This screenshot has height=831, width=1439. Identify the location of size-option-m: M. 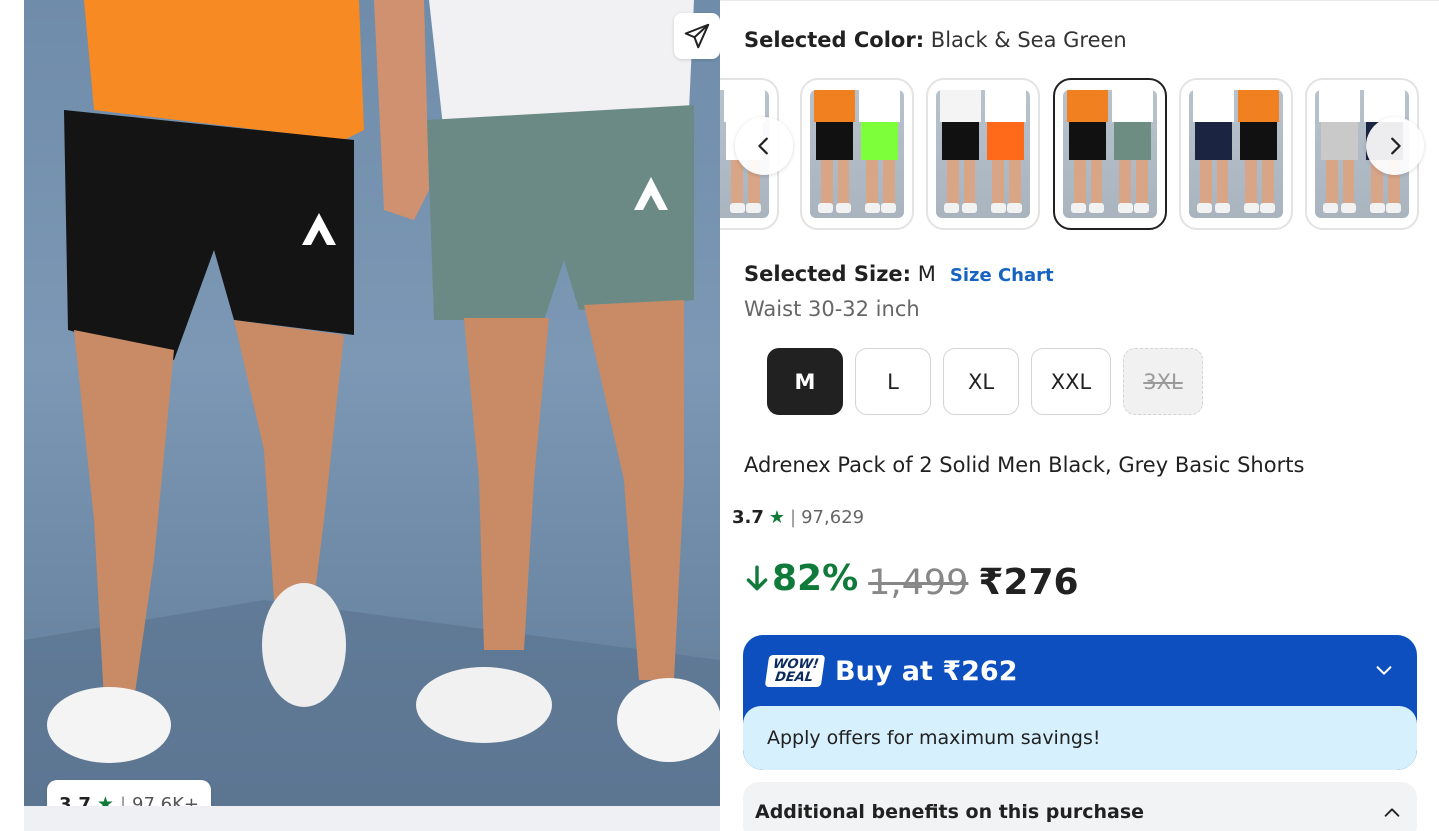
(805, 381).